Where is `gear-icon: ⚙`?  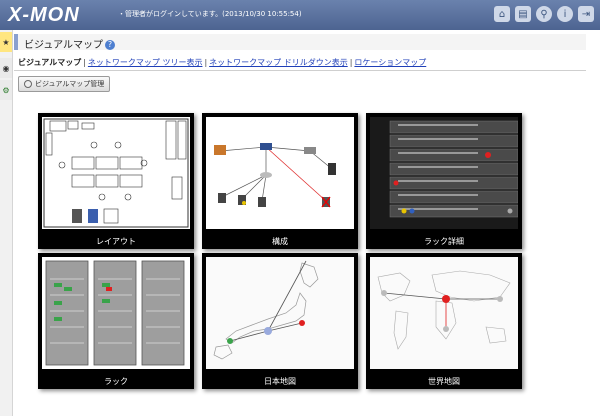
gear-icon: ⚙ is located at coordinates (6, 90).